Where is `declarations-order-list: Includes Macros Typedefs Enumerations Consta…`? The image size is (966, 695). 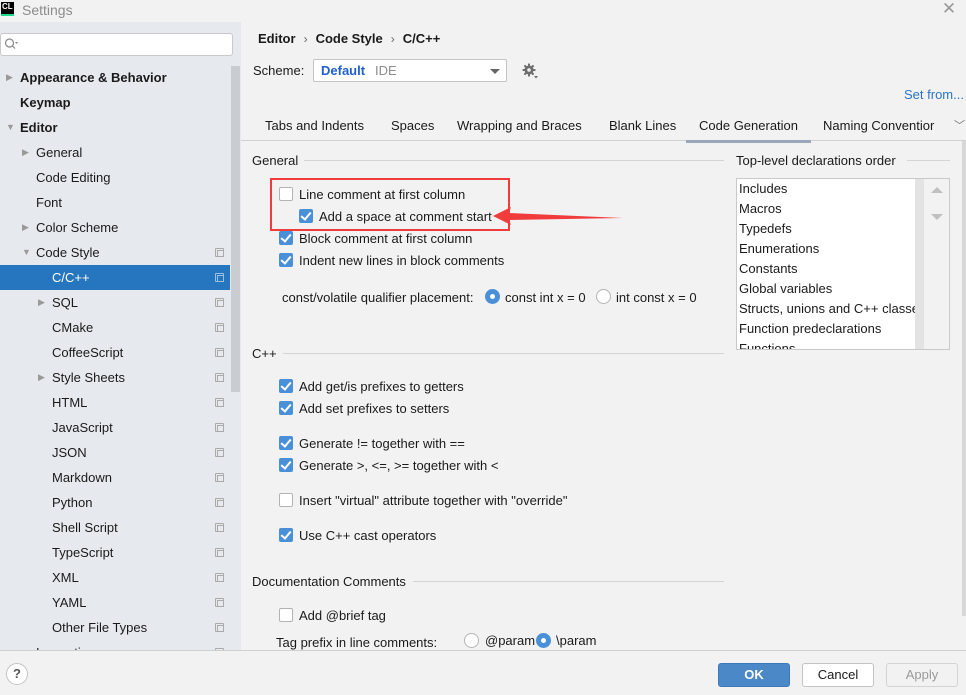 declarations-order-list: Includes Macros Typedefs Enumerations Consta… is located at coordinates (830, 264).